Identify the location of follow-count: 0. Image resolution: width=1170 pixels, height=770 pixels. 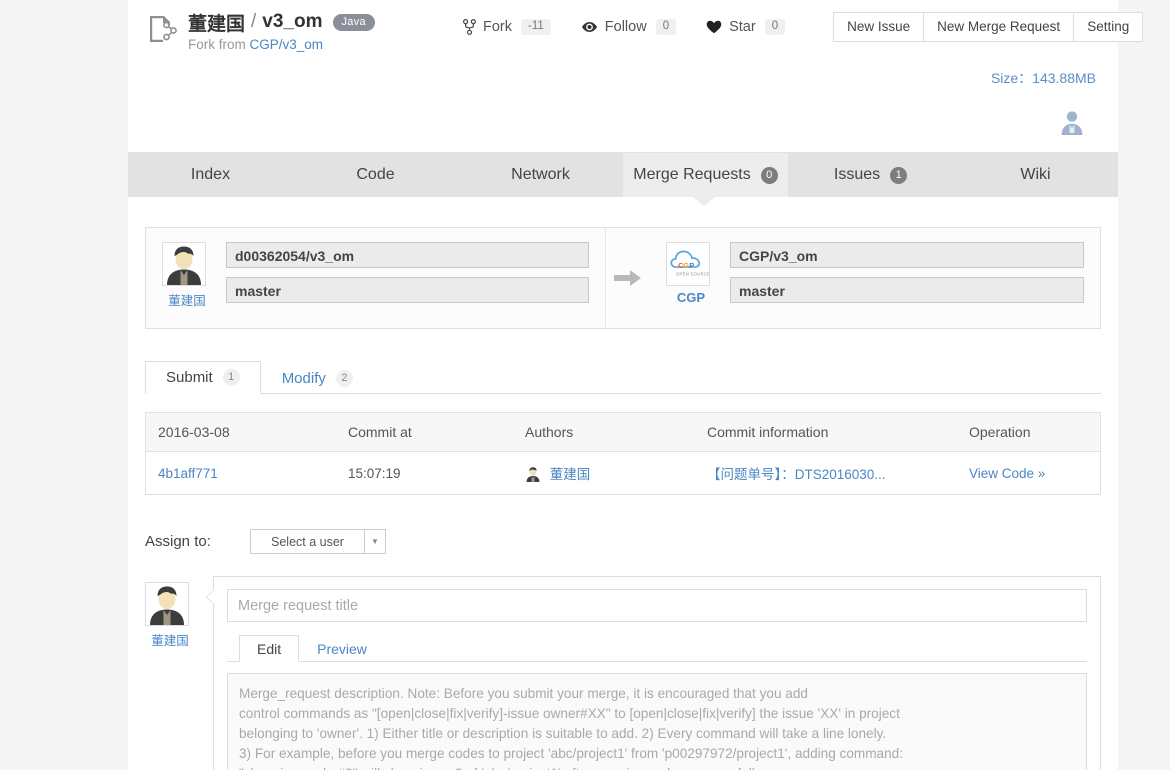
(666, 27).